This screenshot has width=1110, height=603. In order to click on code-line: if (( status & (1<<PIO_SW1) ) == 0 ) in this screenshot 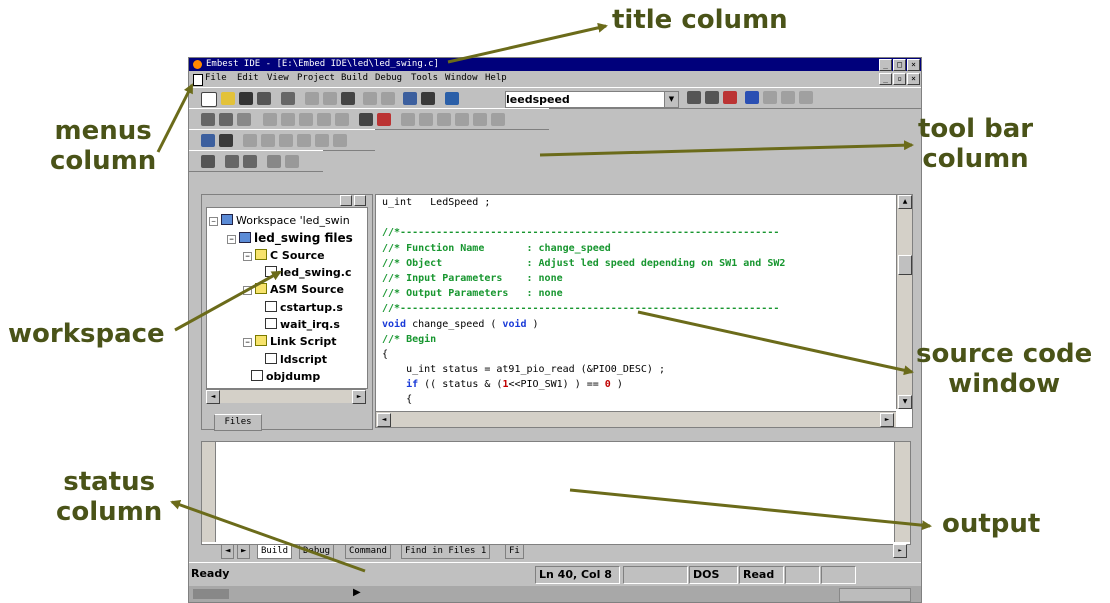, I will do `click(638, 384)`.